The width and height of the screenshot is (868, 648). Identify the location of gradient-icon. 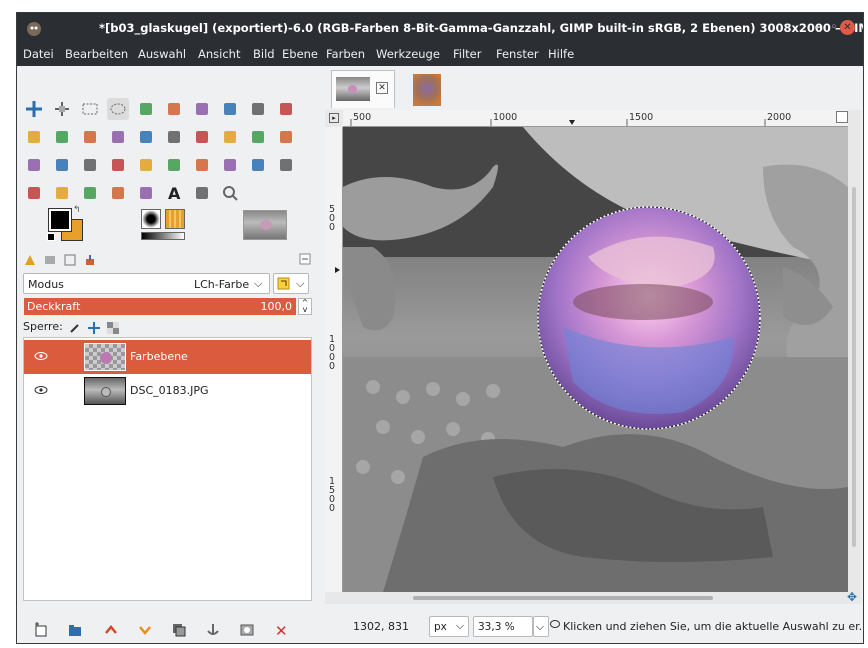
(62, 165).